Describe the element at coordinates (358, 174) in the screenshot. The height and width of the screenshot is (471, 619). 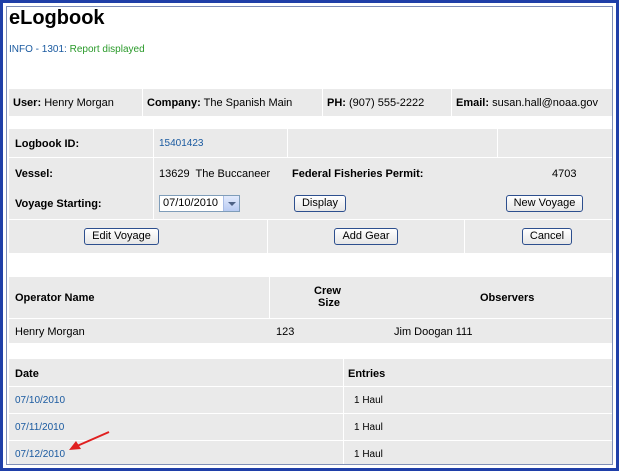
I see `permit-label: Federal Fisheries Permit:` at that location.